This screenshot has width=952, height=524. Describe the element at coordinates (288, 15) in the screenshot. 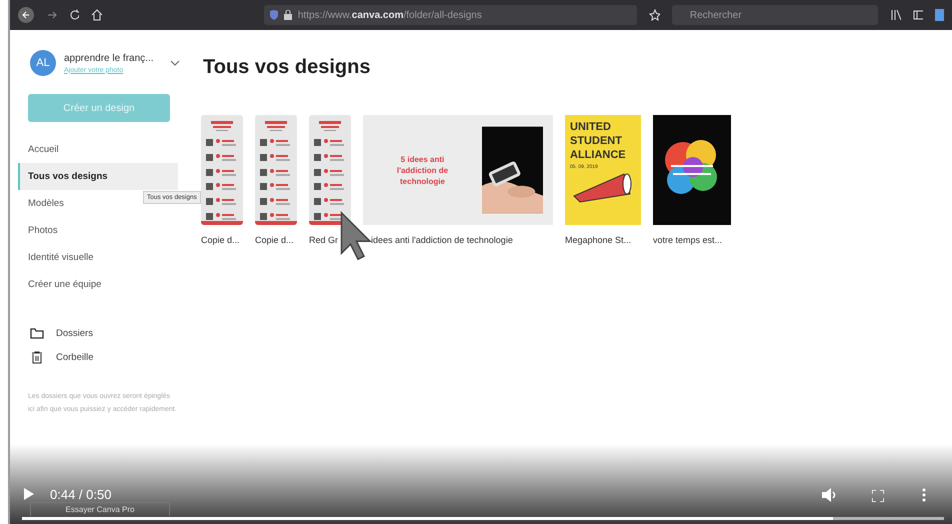

I see `lock-icon` at that location.